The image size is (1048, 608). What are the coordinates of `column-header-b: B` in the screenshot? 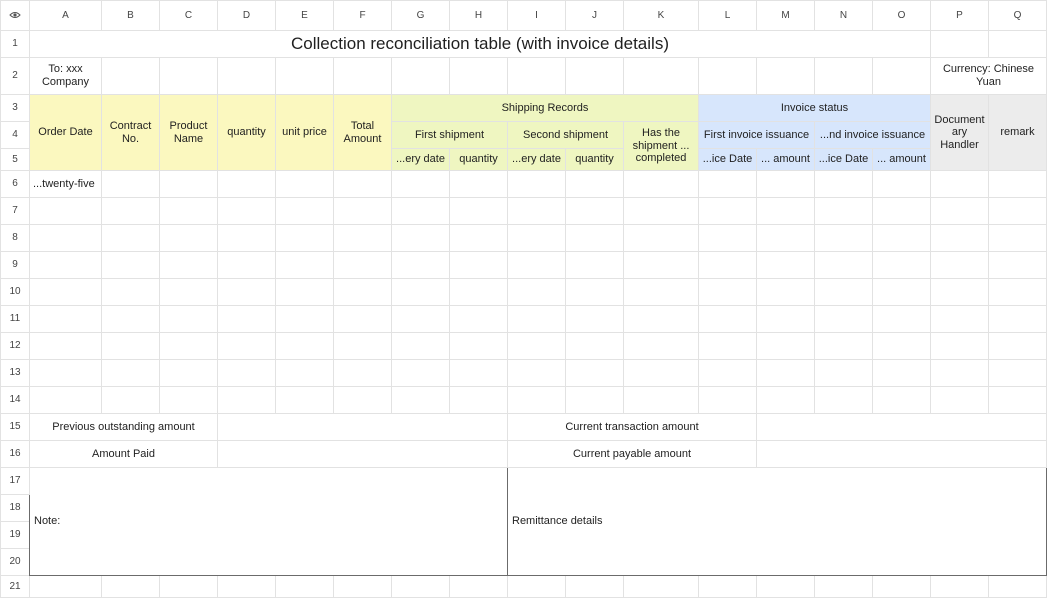 It's located at (130, 15).